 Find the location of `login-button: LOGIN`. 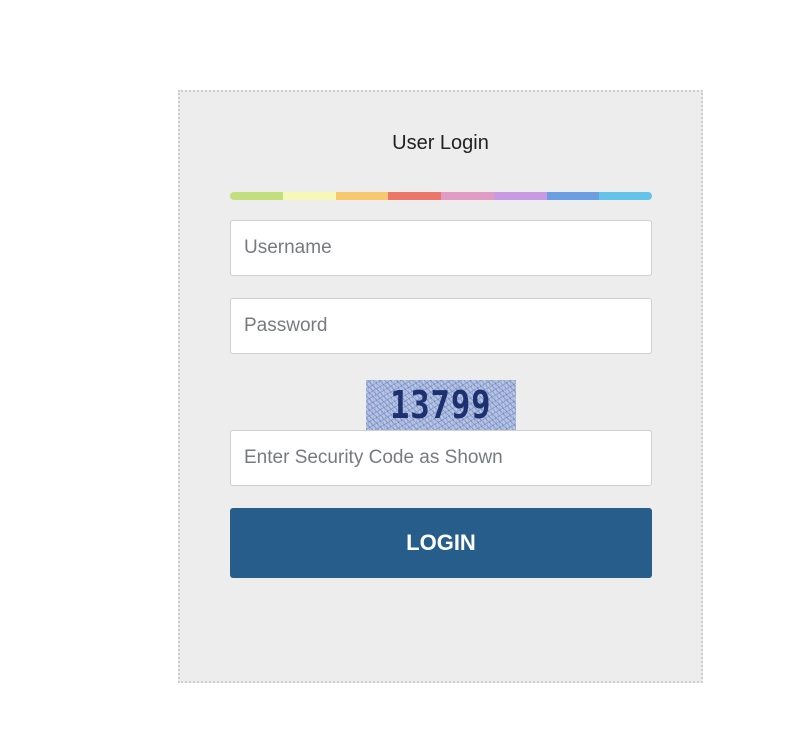

login-button: LOGIN is located at coordinates (441, 543).